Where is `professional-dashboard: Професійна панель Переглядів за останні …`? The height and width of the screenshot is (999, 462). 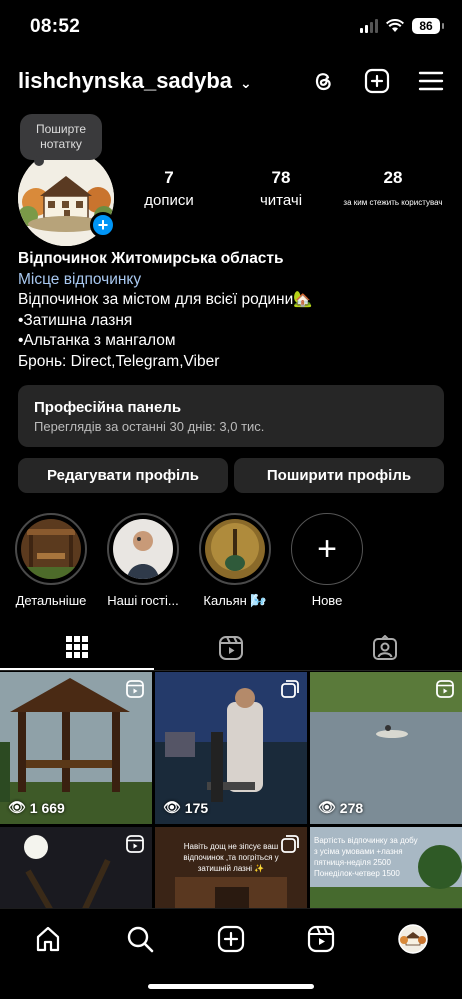
professional-dashboard: Професійна панель Переглядів за останні … is located at coordinates (231, 416).